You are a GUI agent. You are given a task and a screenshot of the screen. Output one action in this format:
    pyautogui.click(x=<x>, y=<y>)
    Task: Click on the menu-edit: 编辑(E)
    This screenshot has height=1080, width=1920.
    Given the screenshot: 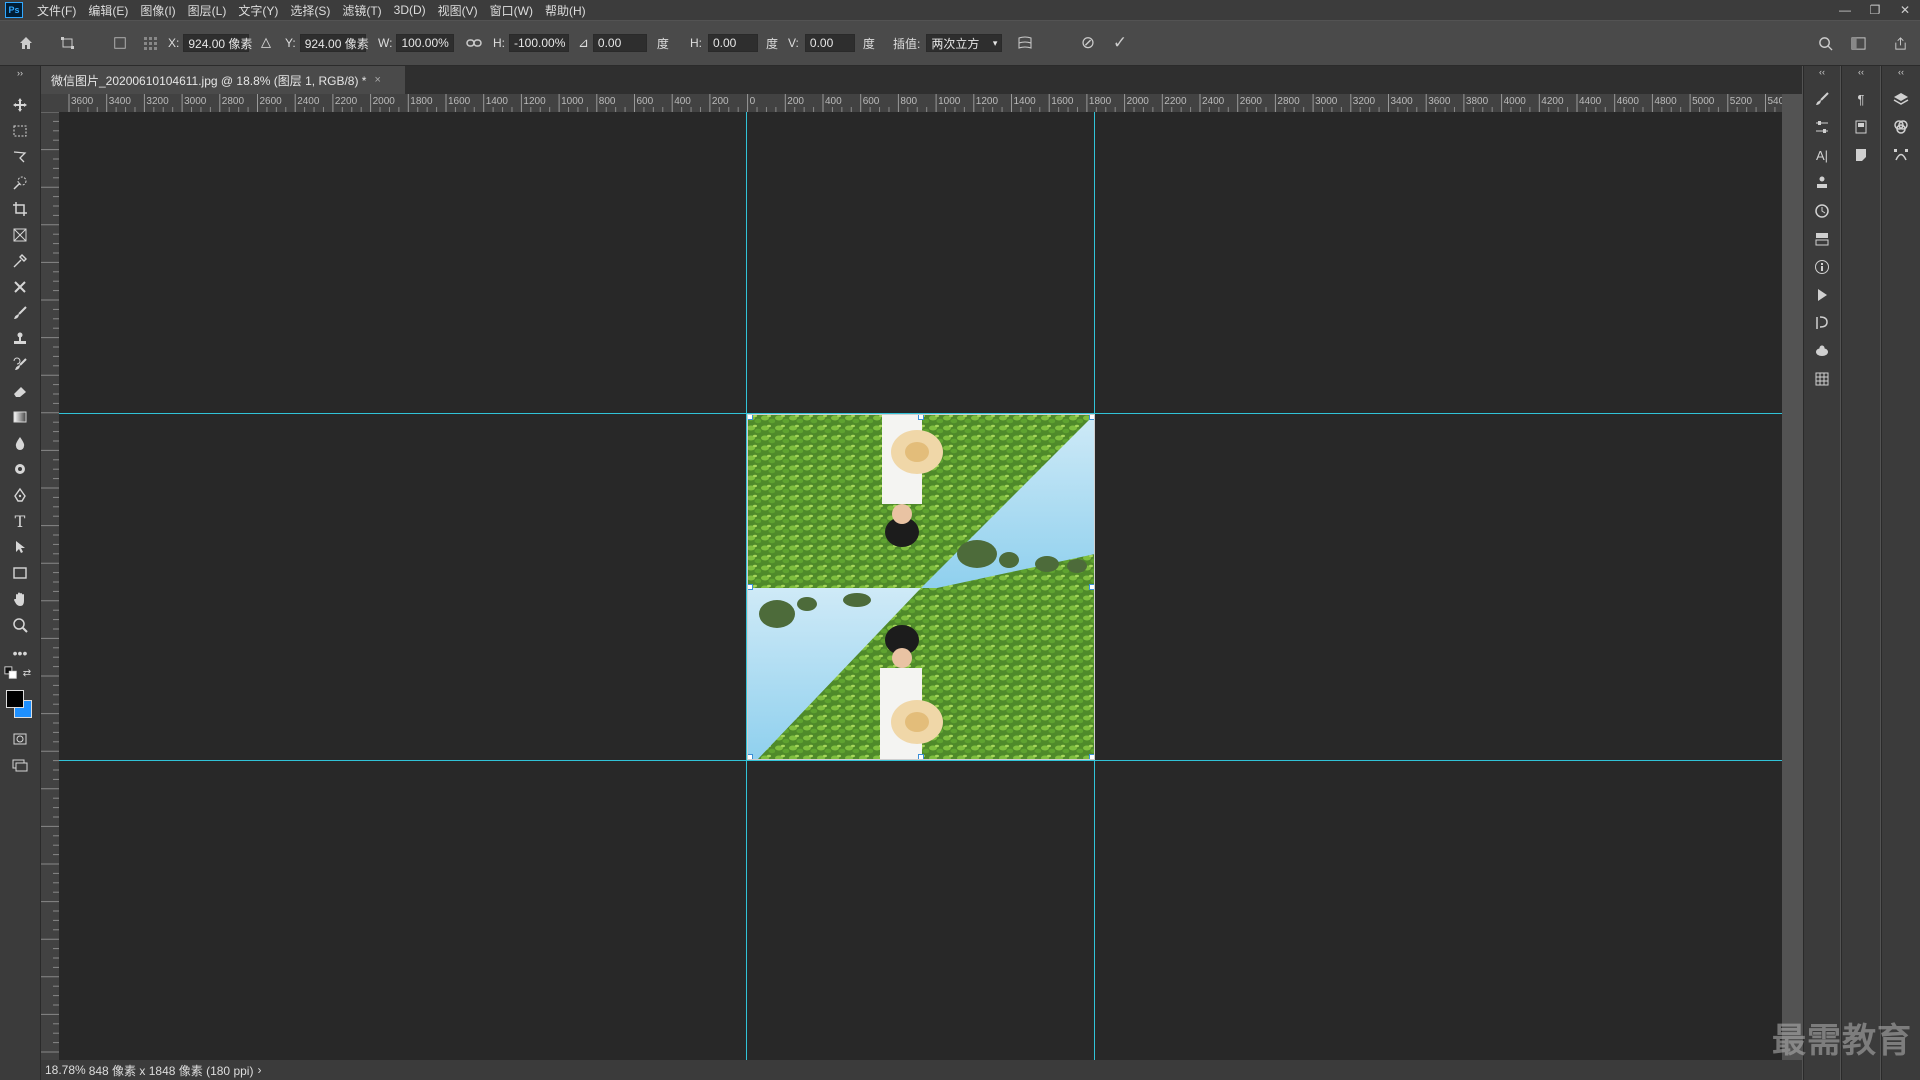 What is the action you would take?
    pyautogui.click(x=108, y=10)
    